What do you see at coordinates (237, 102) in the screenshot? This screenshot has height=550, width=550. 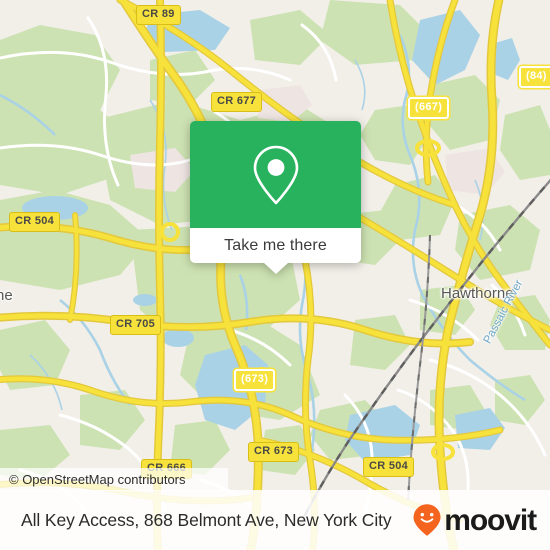 I see `route-shield-cr677: CR 677` at bounding box center [237, 102].